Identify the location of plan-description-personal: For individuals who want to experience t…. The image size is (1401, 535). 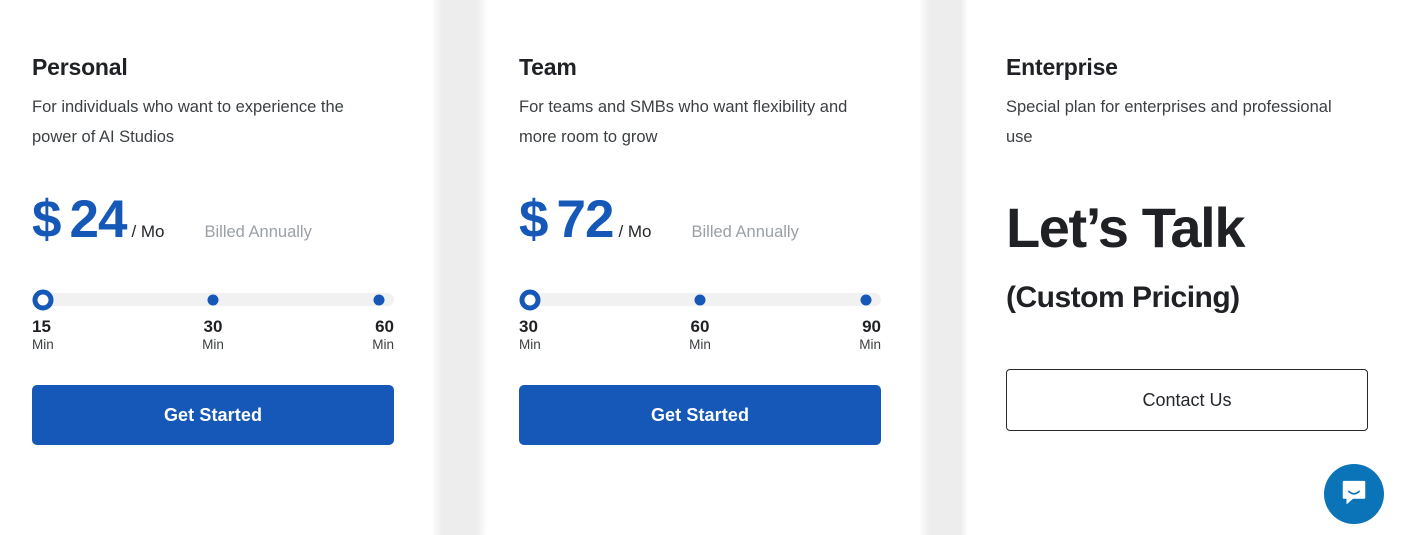
(188, 122).